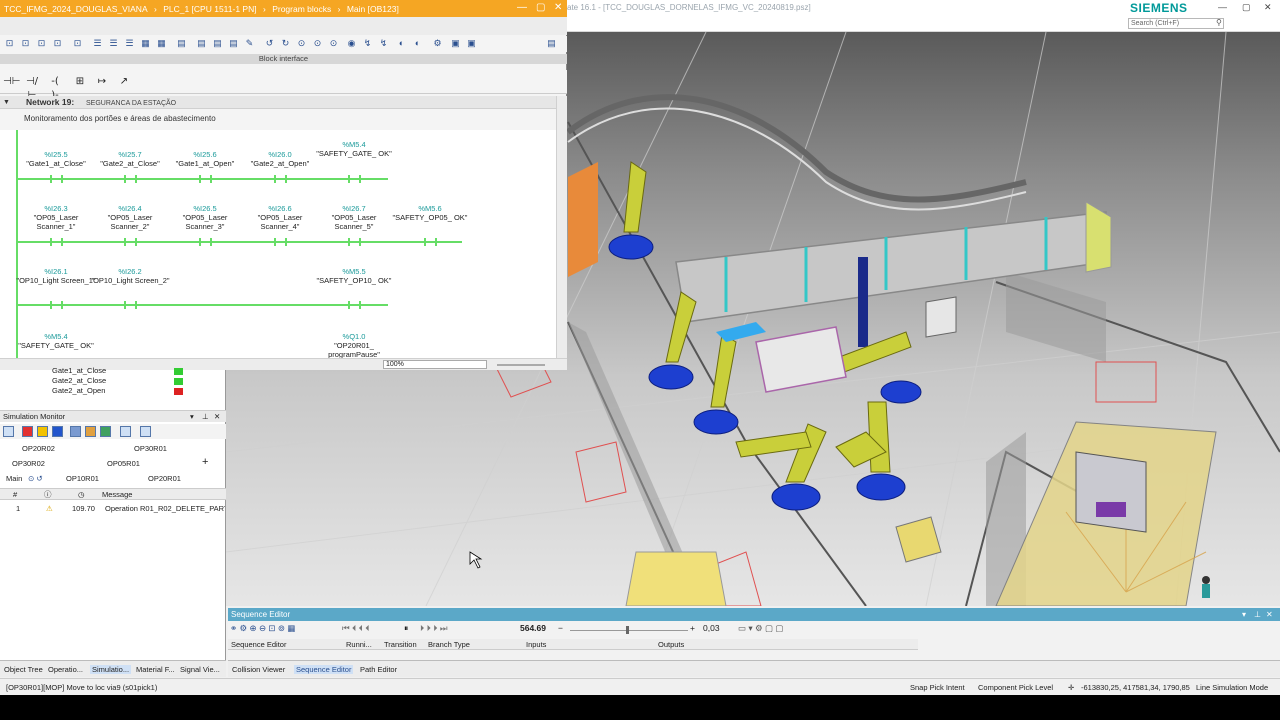  I want to click on coil-safety-op10-ok: %M5.5 "SAFETY_OP10_ OK", so click(354, 276).